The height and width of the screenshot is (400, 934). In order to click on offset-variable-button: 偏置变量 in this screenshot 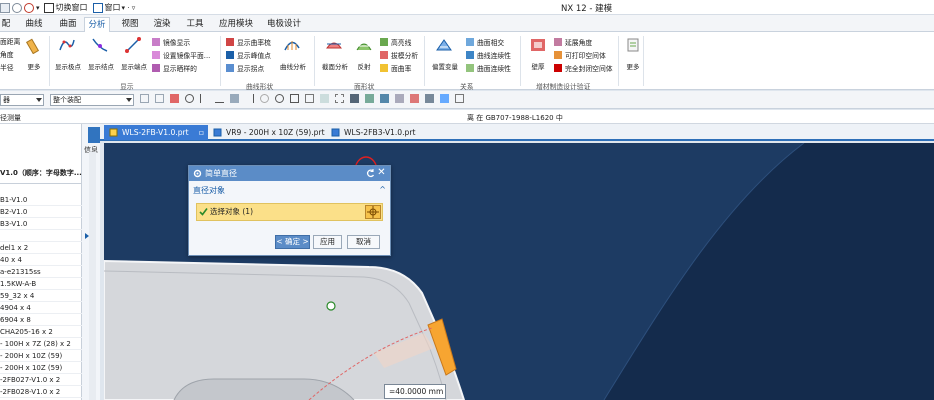, I will do `click(445, 56)`.